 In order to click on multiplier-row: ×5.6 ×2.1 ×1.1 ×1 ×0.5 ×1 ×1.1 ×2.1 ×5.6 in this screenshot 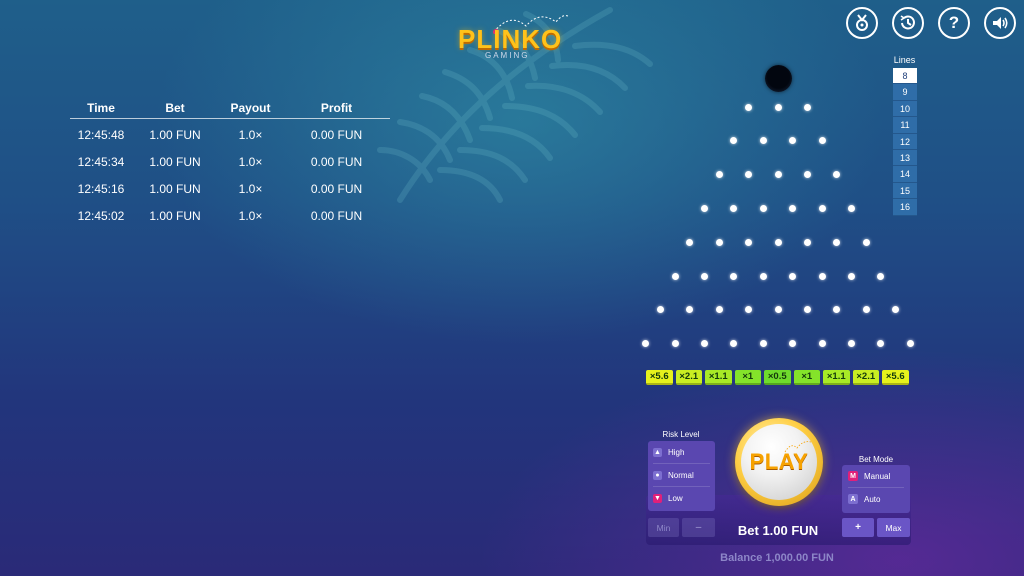, I will do `click(777, 377)`.